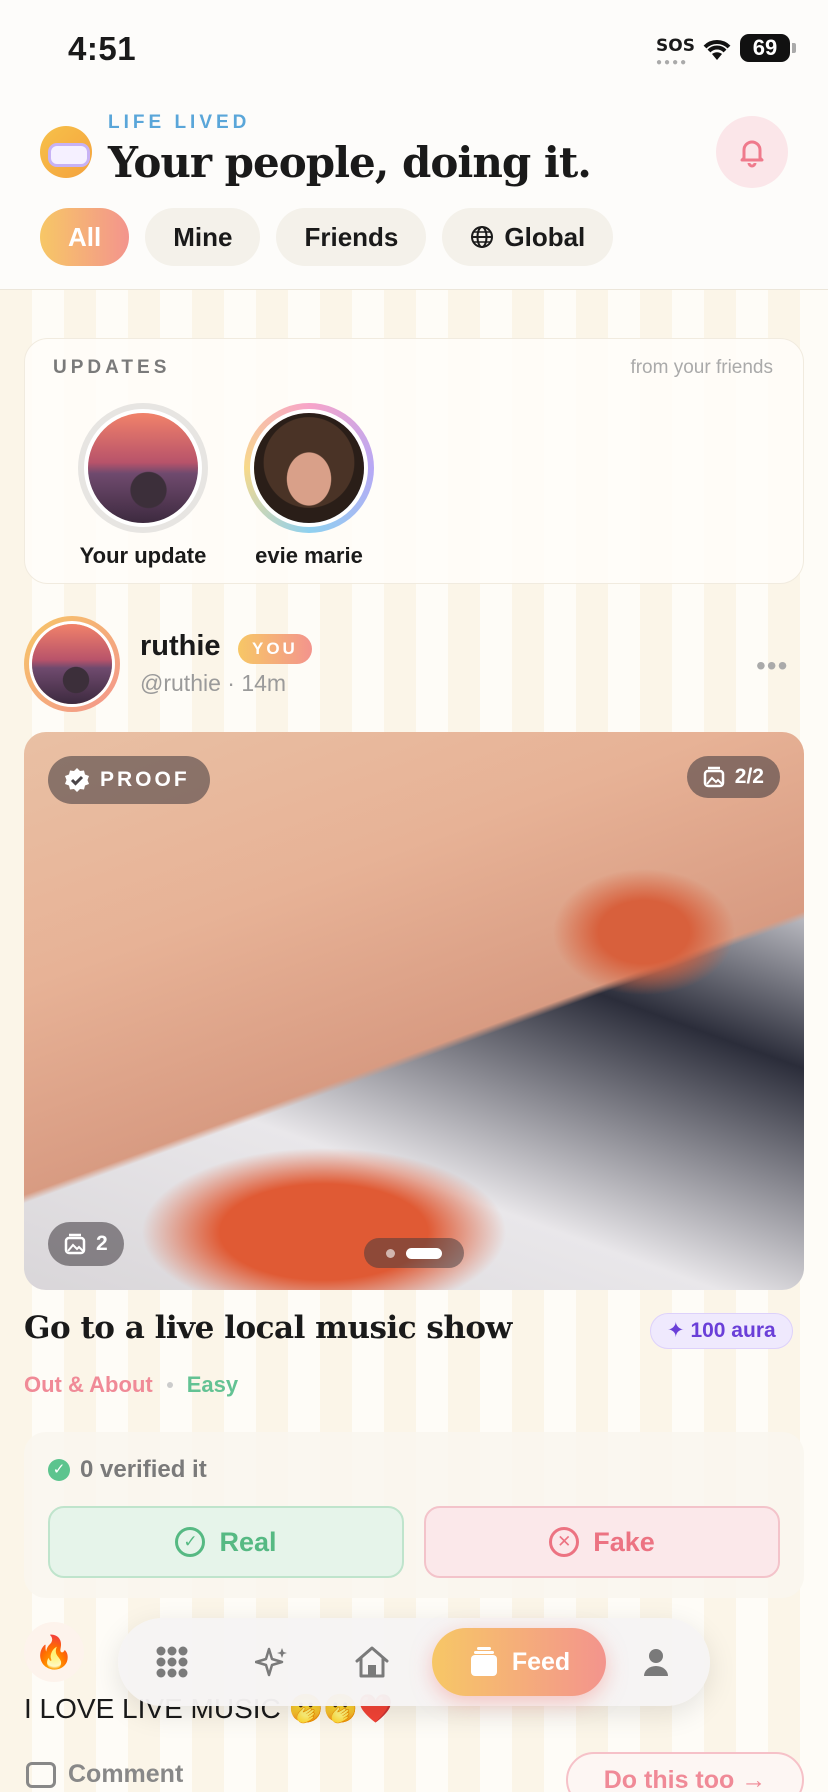 The width and height of the screenshot is (828, 1792). I want to click on brand-name: LIFE LIVED, so click(179, 122).